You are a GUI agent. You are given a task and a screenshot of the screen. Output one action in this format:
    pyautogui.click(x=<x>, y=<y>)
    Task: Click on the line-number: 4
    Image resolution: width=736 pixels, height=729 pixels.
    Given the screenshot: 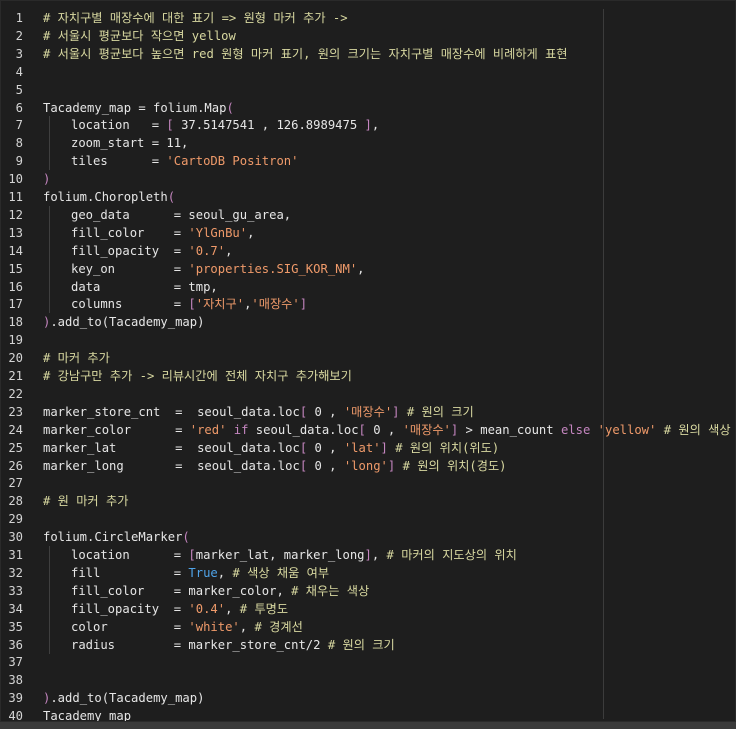 What is the action you would take?
    pyautogui.click(x=19, y=71)
    